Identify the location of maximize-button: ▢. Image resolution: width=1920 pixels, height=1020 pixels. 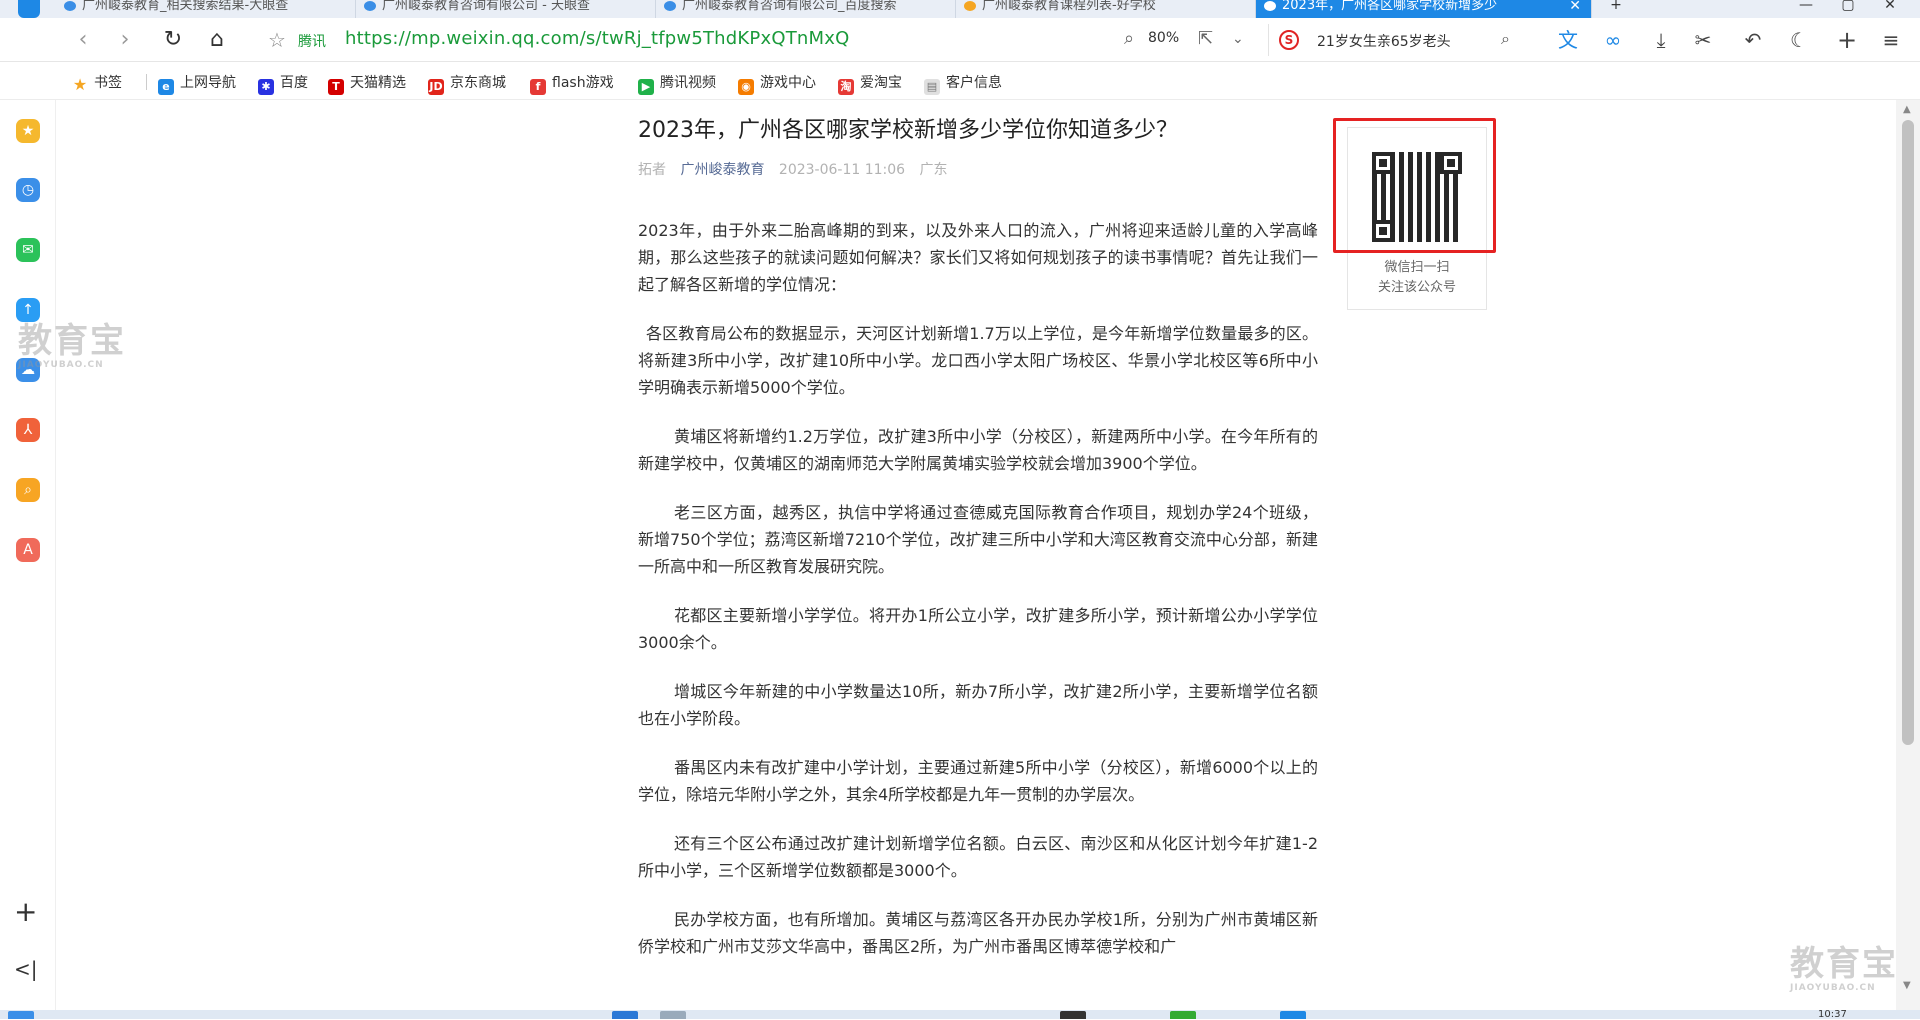
(1848, 9).